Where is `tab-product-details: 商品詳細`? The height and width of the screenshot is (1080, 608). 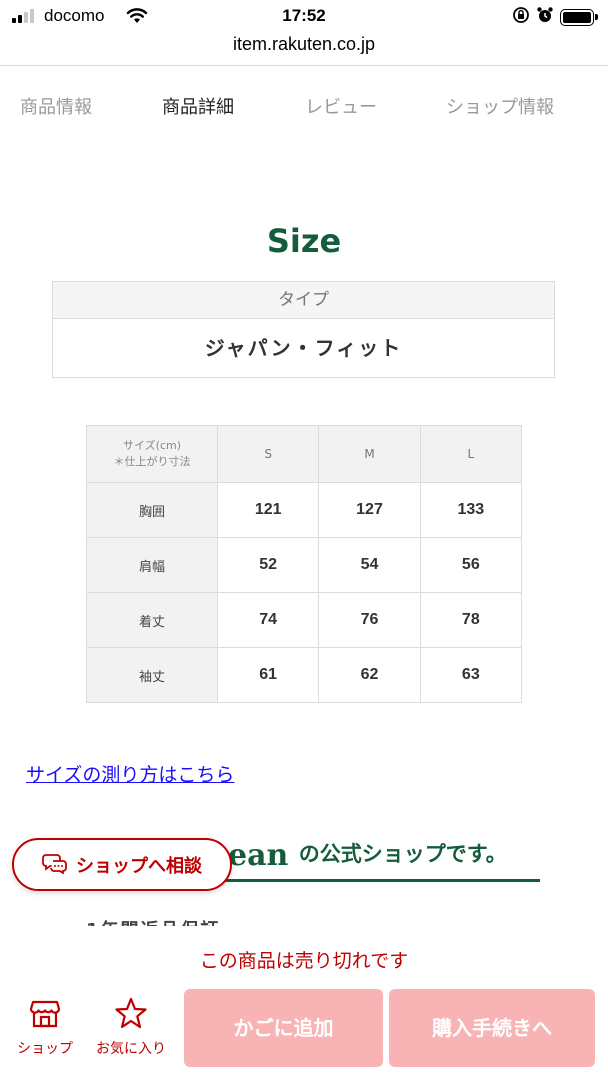
tab-product-details: 商品詳細 is located at coordinates (198, 106).